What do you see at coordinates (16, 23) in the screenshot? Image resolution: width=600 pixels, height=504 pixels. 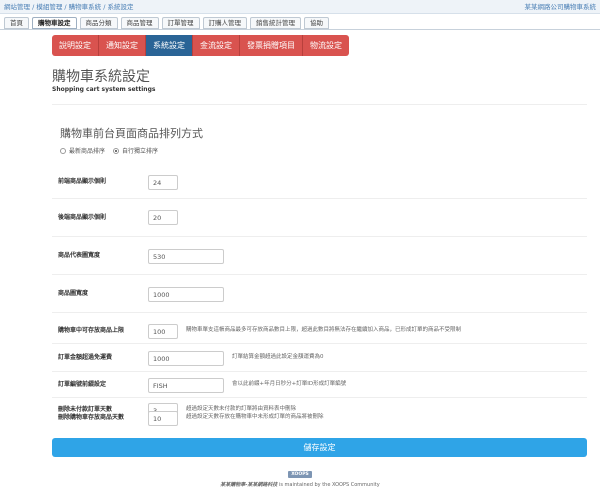 I see `menu-item-home: 首頁` at bounding box center [16, 23].